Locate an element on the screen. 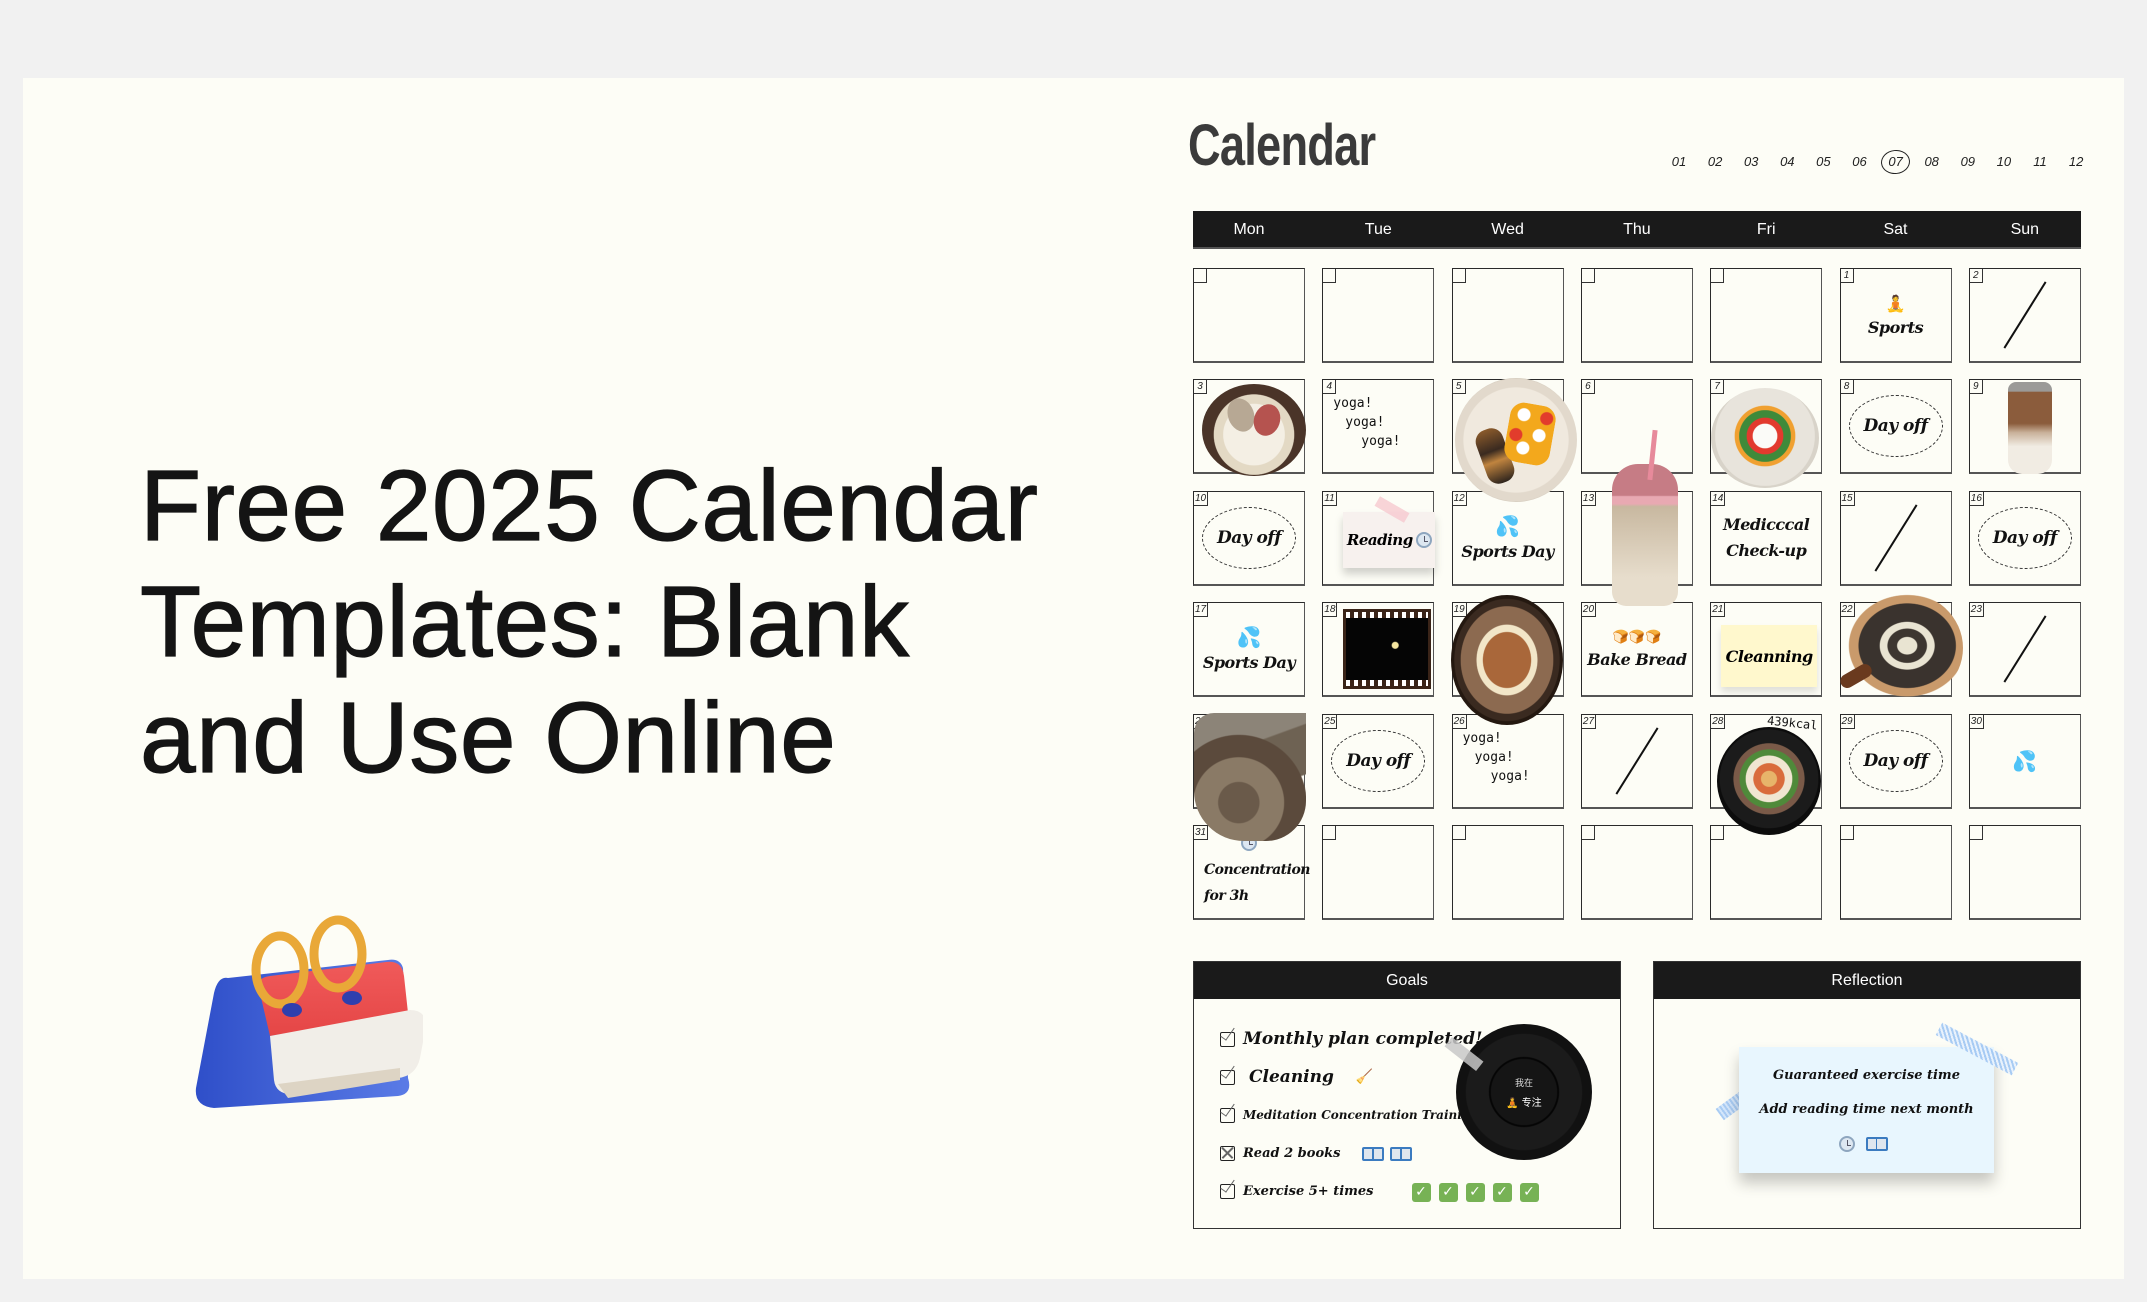 The width and height of the screenshot is (2147, 1302). pizza-board-photo is located at coordinates (1900, 648).